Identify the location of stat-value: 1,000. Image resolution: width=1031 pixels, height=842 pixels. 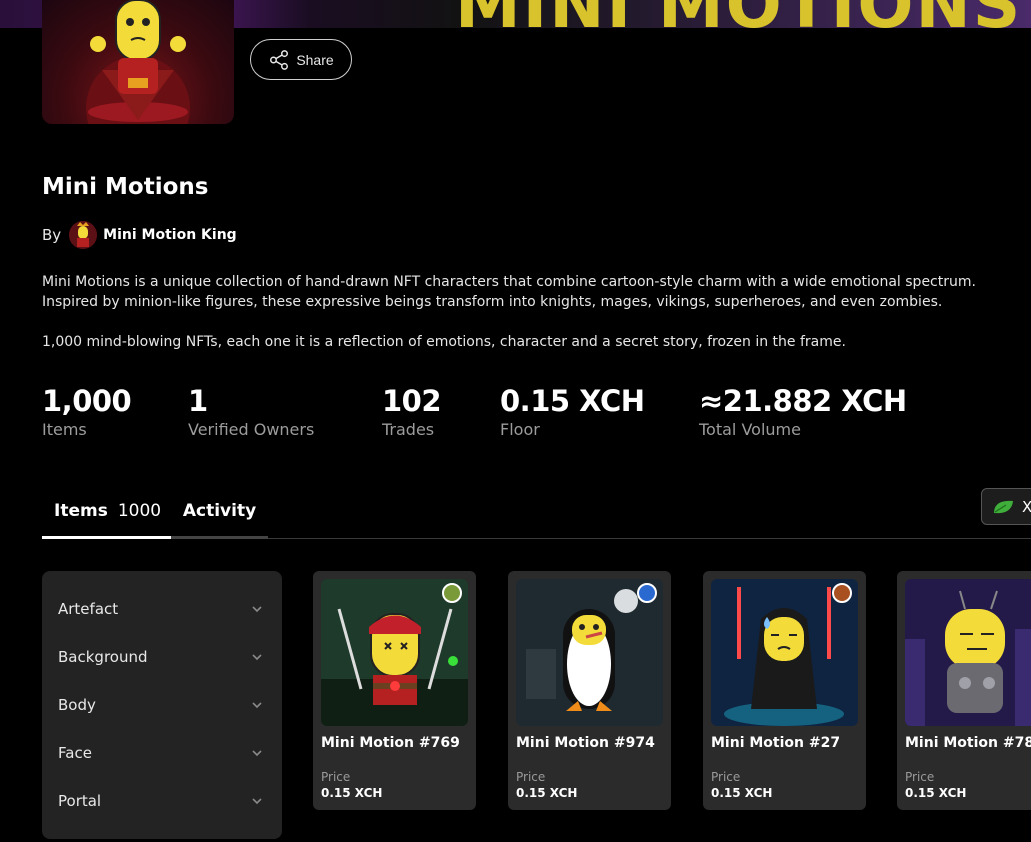
(87, 401).